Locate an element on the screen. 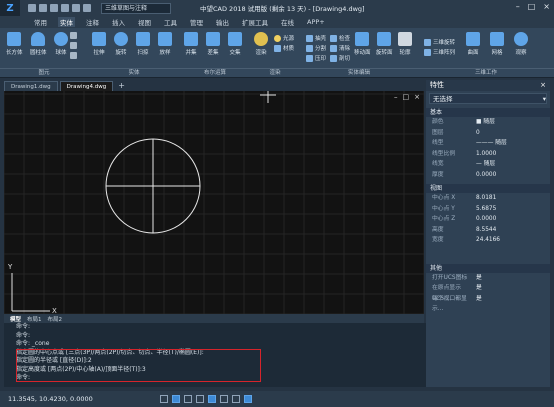  open-icon is located at coordinates (43, 8).